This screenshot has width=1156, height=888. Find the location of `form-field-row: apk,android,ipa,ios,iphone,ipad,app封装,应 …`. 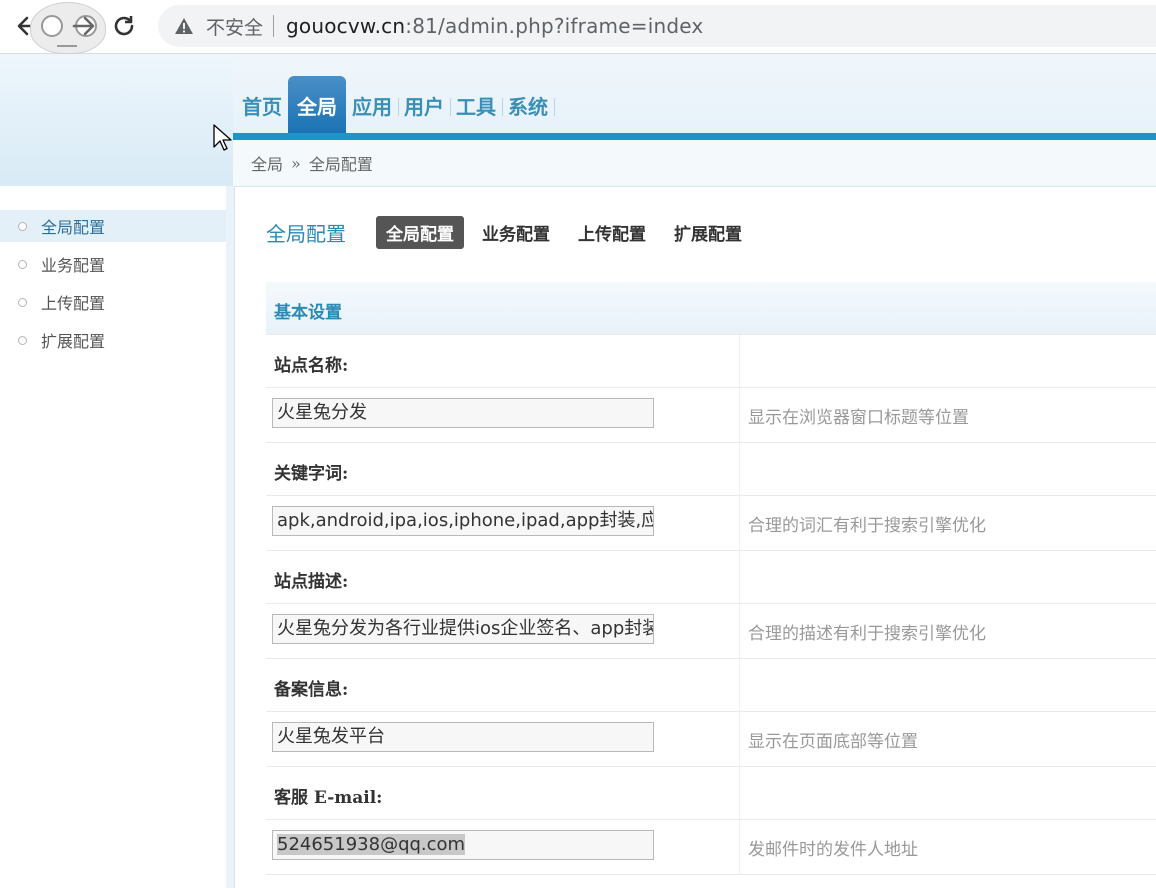

form-field-row: apk,android,ipa,ios,iphone,ipad,app封装,应 … is located at coordinates (711, 523).